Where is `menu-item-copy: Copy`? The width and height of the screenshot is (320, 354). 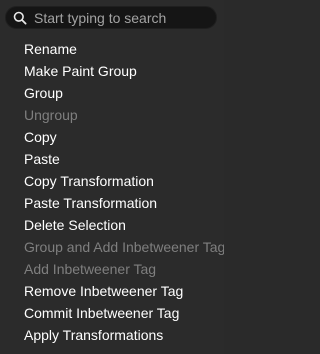 menu-item-copy: Copy is located at coordinates (112, 137).